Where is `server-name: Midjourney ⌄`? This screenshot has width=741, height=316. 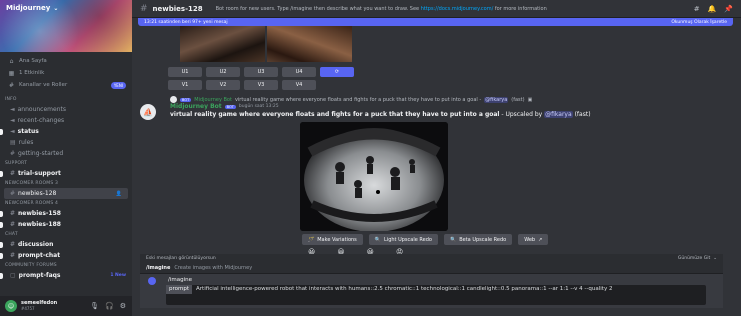 server-name: Midjourney ⌄ is located at coordinates (32, 8).